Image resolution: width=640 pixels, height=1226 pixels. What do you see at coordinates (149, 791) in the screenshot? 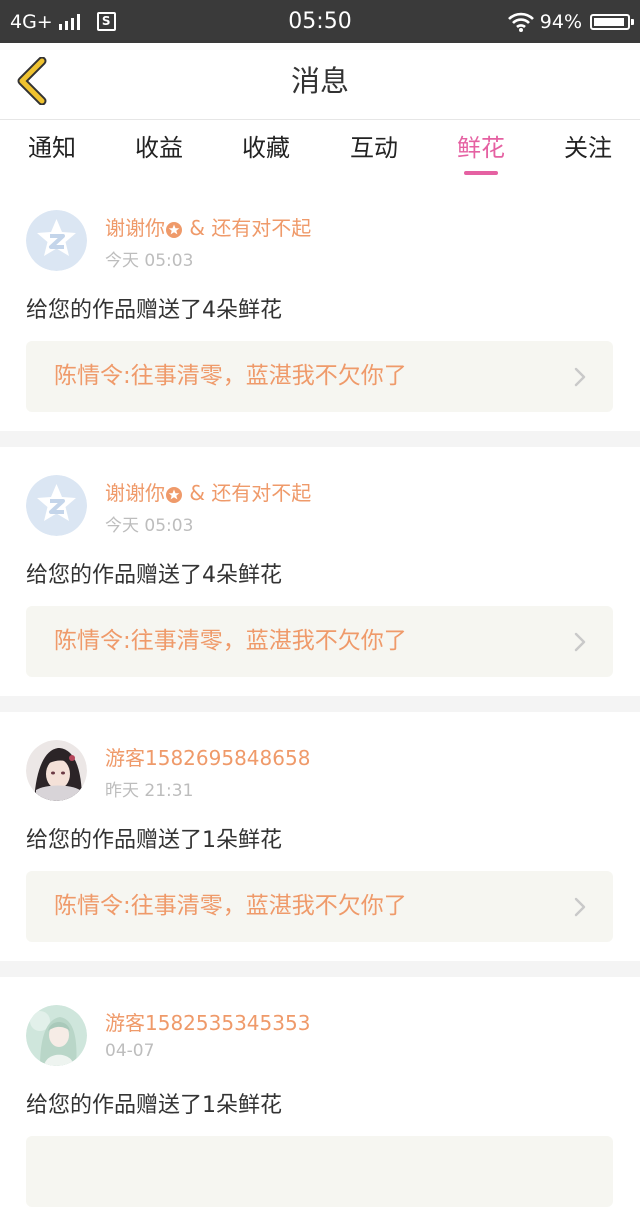
I see `timestamp: 昨天 21:31` at bounding box center [149, 791].